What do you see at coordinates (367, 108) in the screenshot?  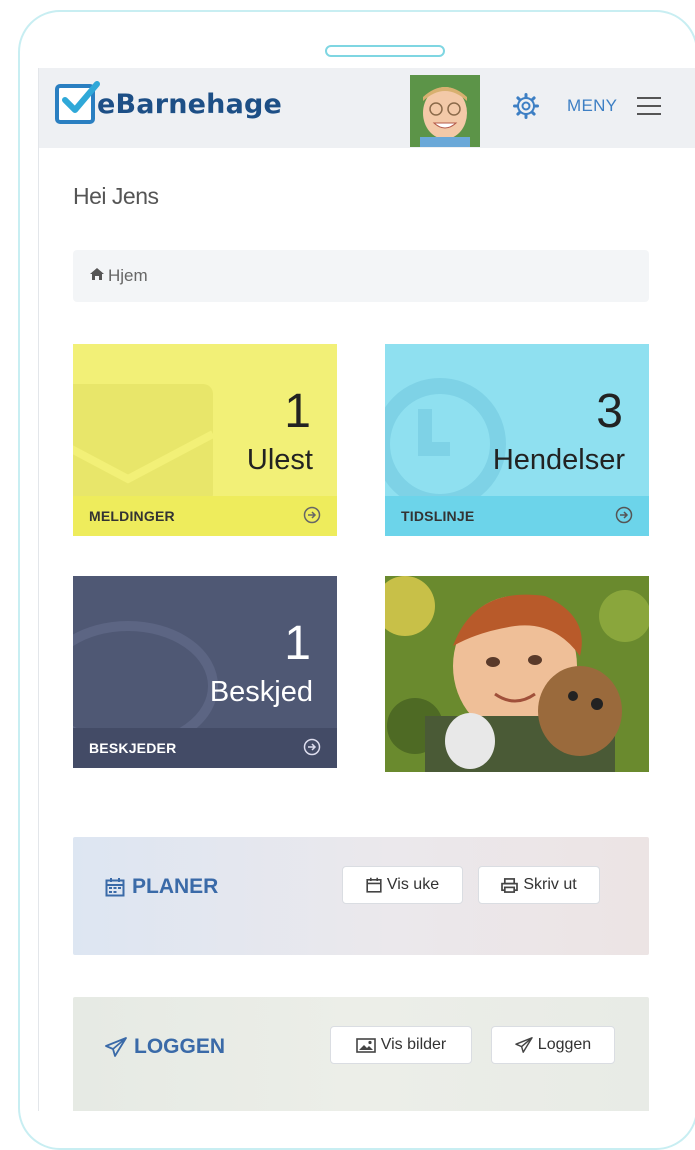 I see `top-bar: eBarnehage MENY` at bounding box center [367, 108].